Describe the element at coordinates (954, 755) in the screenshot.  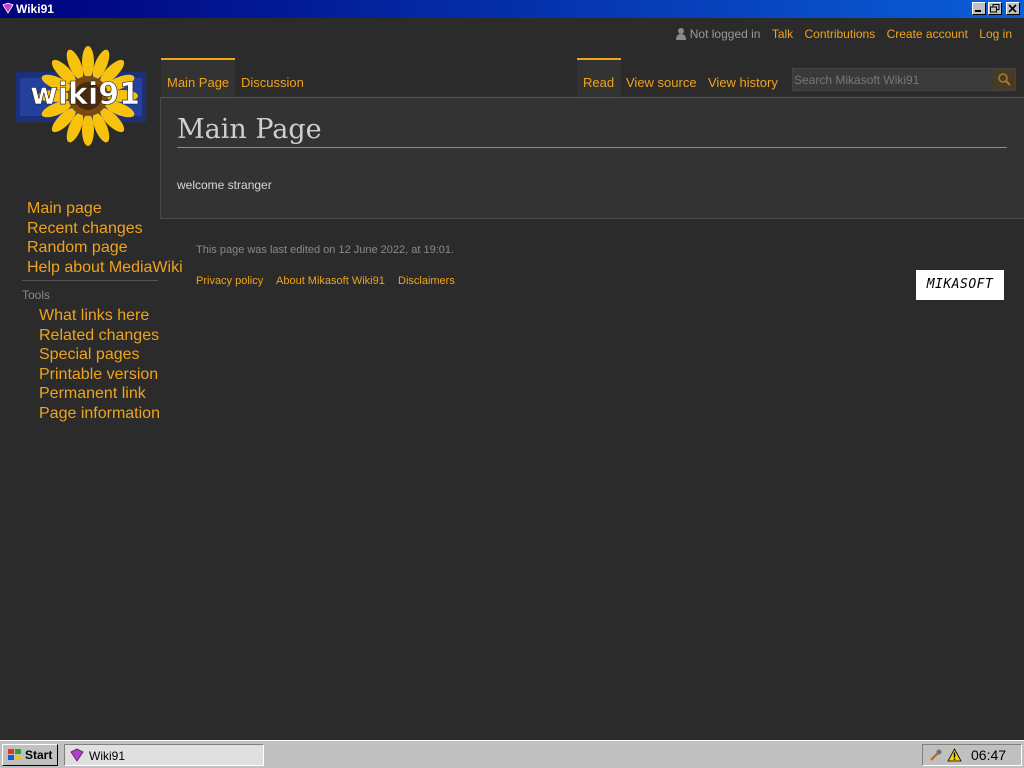
I see `warning-icon` at that location.